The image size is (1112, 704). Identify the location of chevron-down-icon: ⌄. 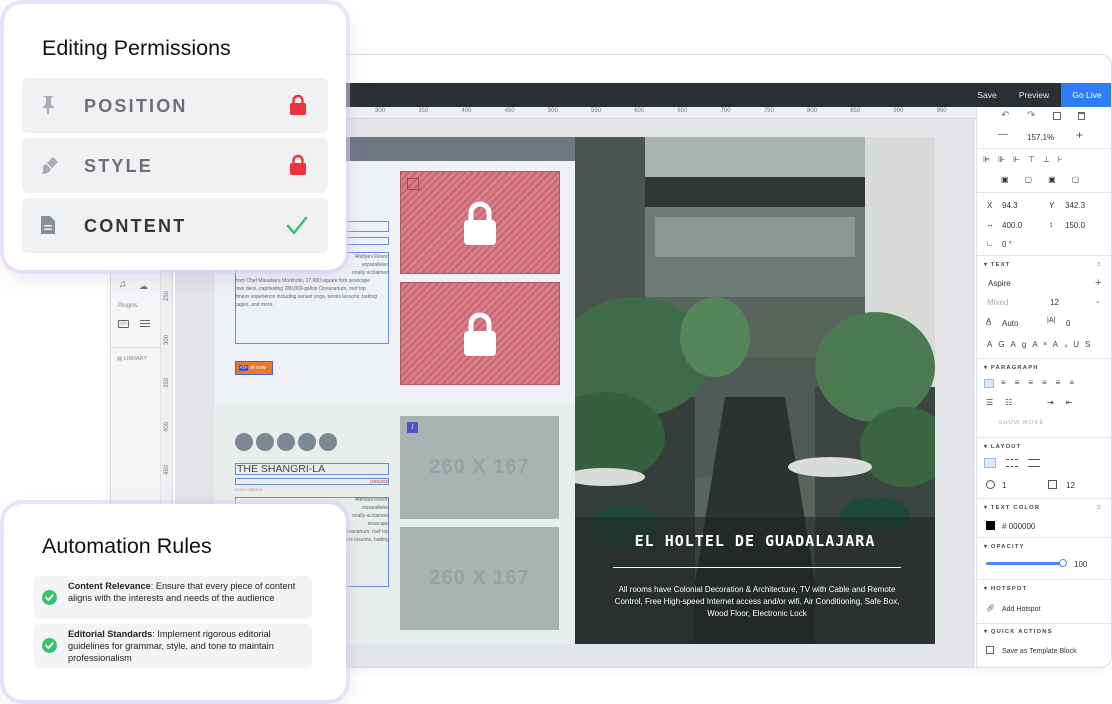
(1098, 301).